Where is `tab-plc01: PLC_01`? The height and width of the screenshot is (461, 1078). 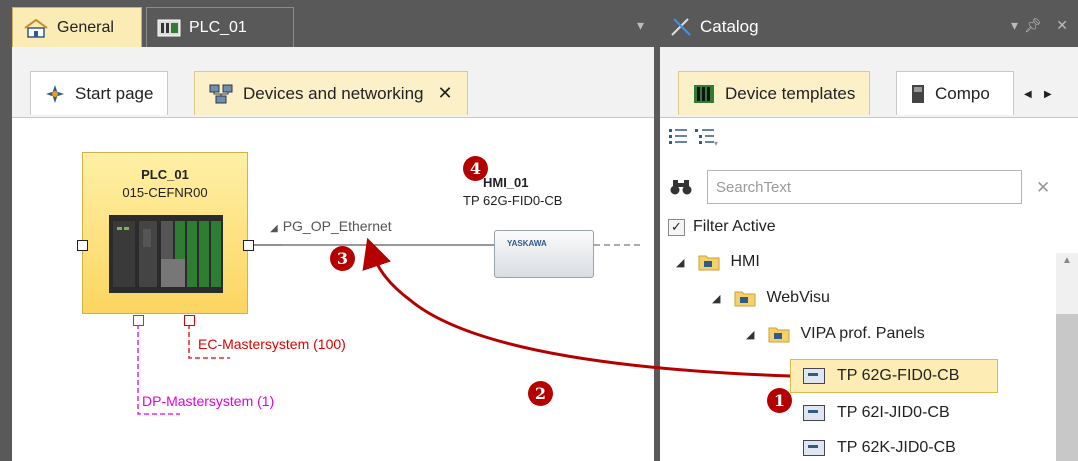
tab-plc01: PLC_01 is located at coordinates (220, 27).